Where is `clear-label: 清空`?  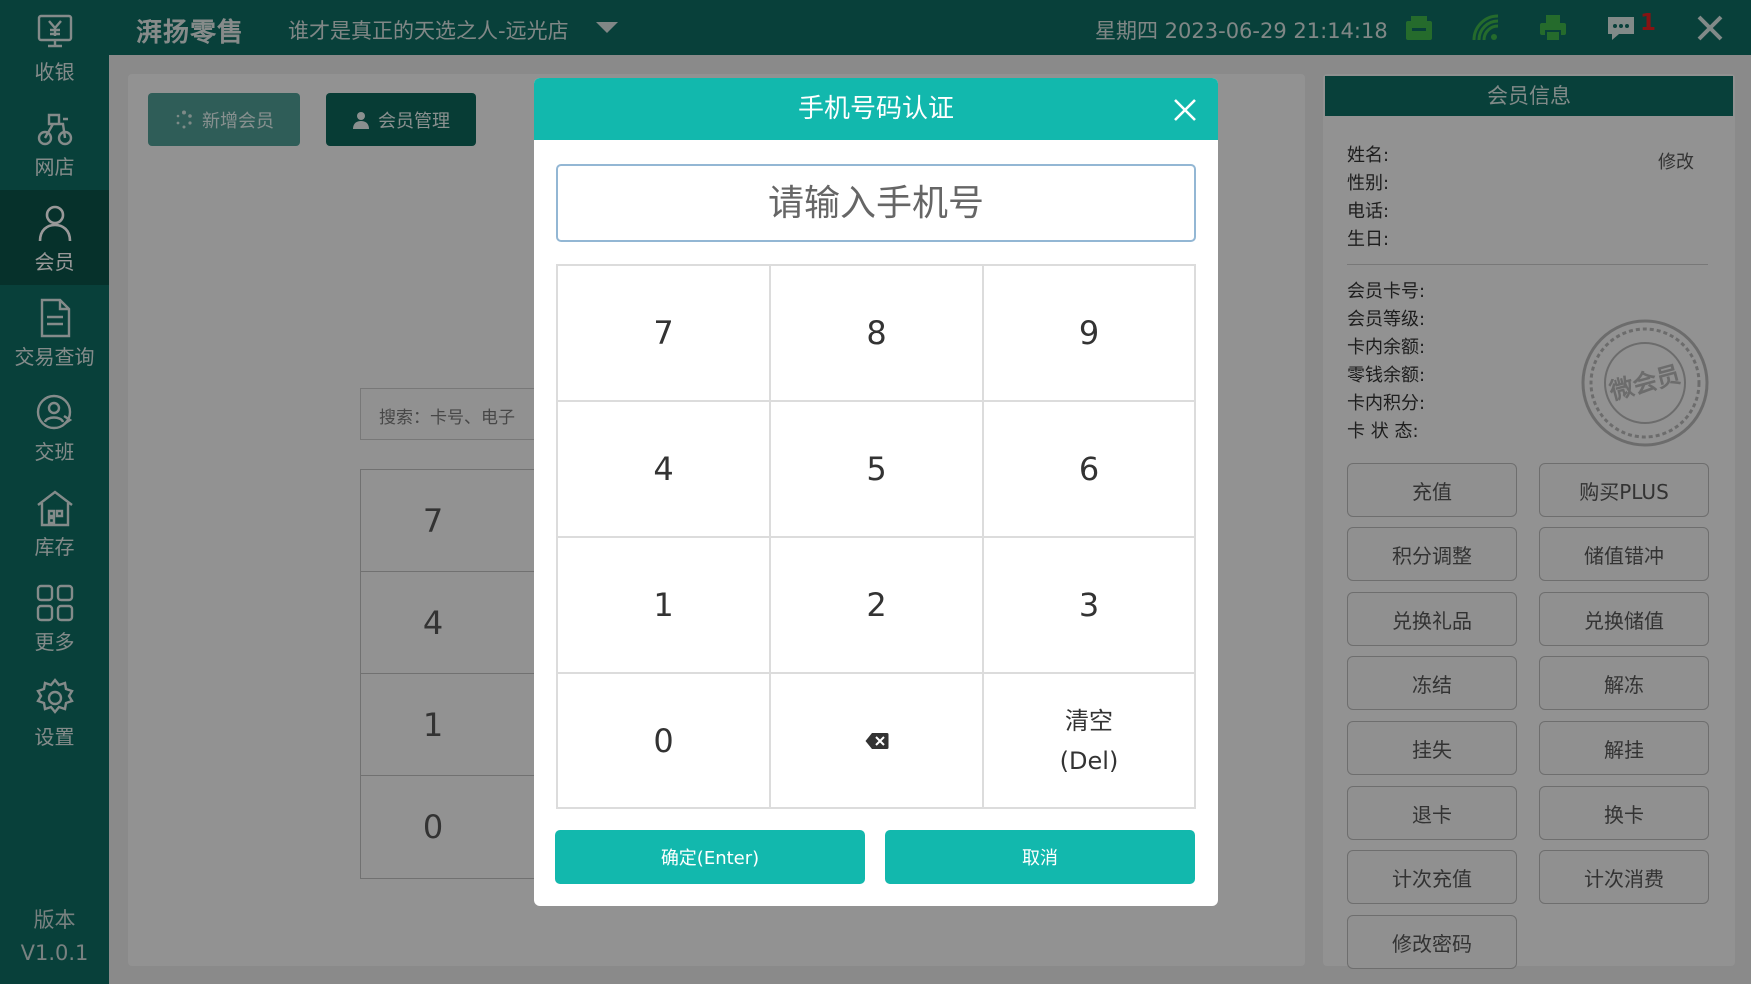
clear-label: 清空 is located at coordinates (1089, 720).